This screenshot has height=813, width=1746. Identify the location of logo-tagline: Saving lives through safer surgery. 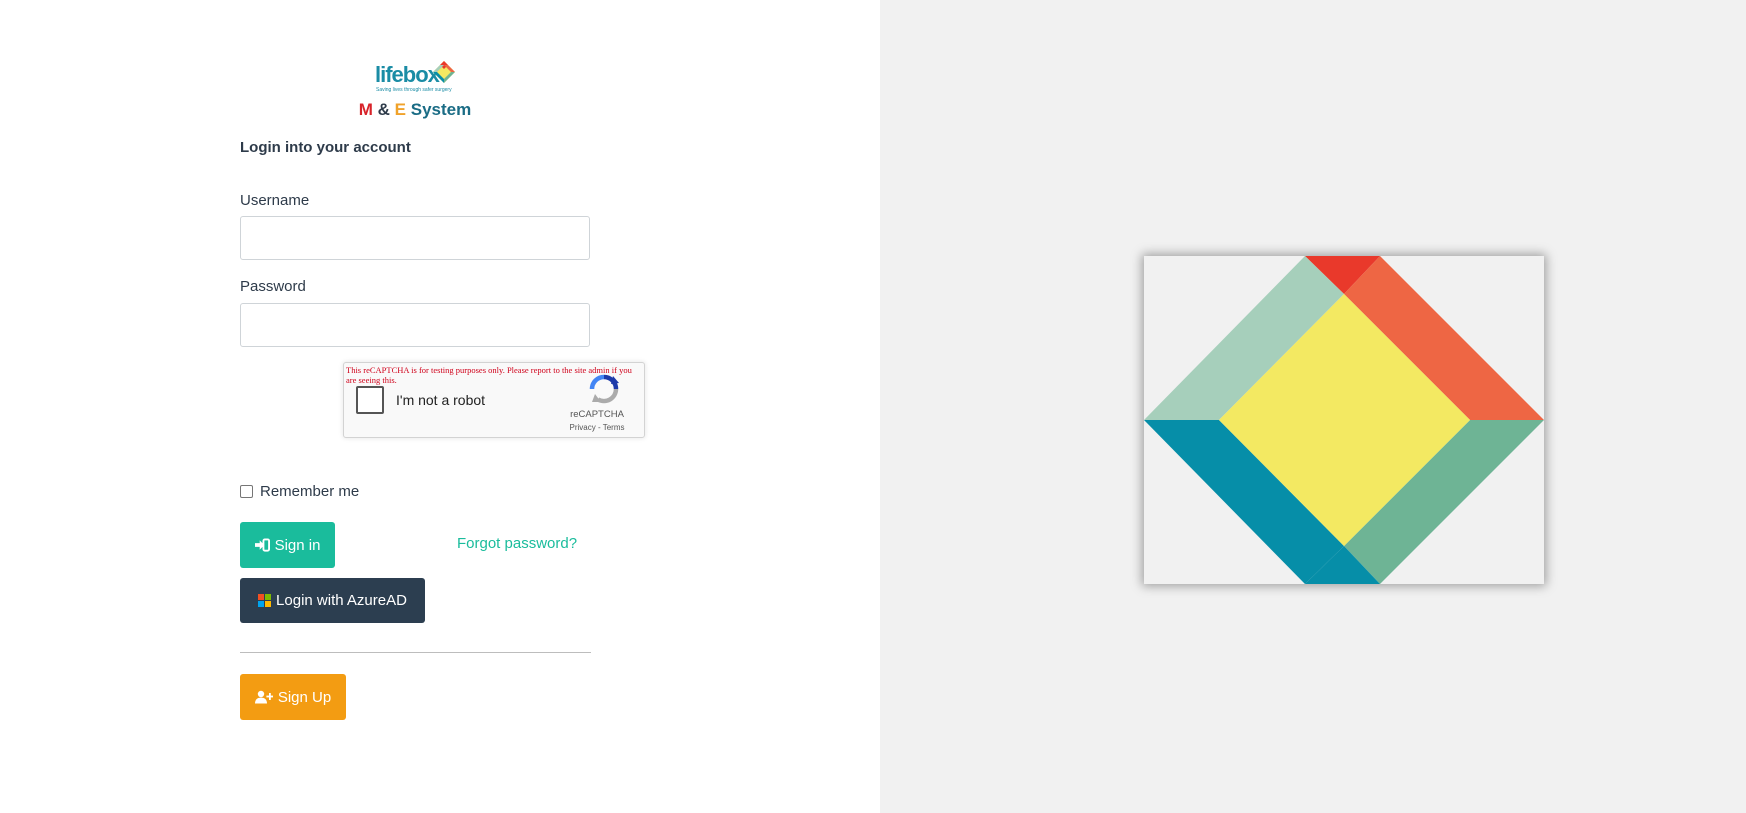
(414, 90).